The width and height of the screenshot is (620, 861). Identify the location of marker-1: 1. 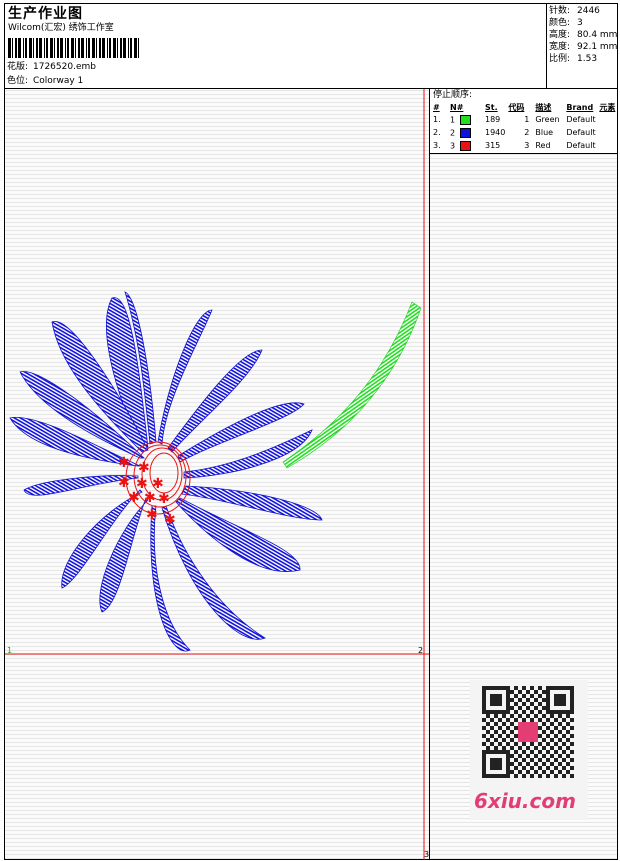
(10, 650).